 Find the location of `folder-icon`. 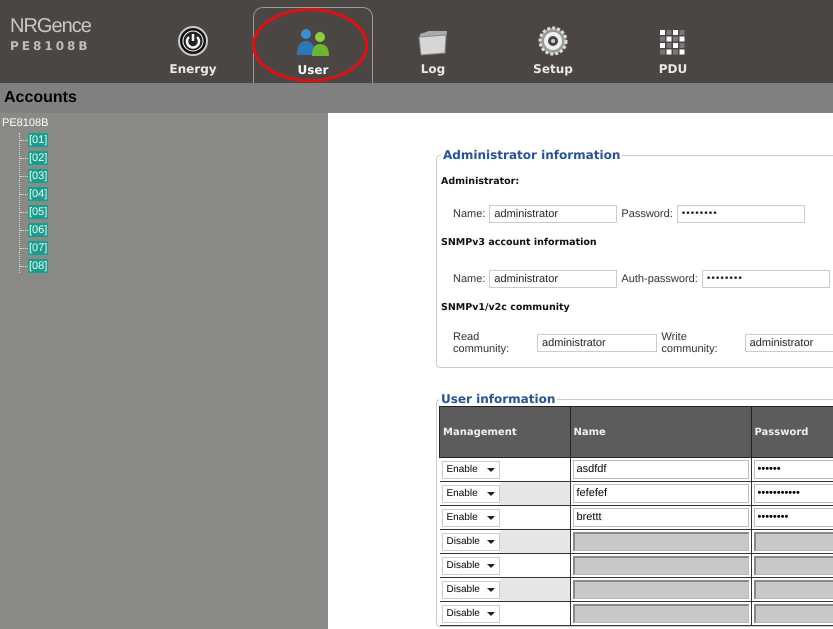

folder-icon is located at coordinates (433, 42).